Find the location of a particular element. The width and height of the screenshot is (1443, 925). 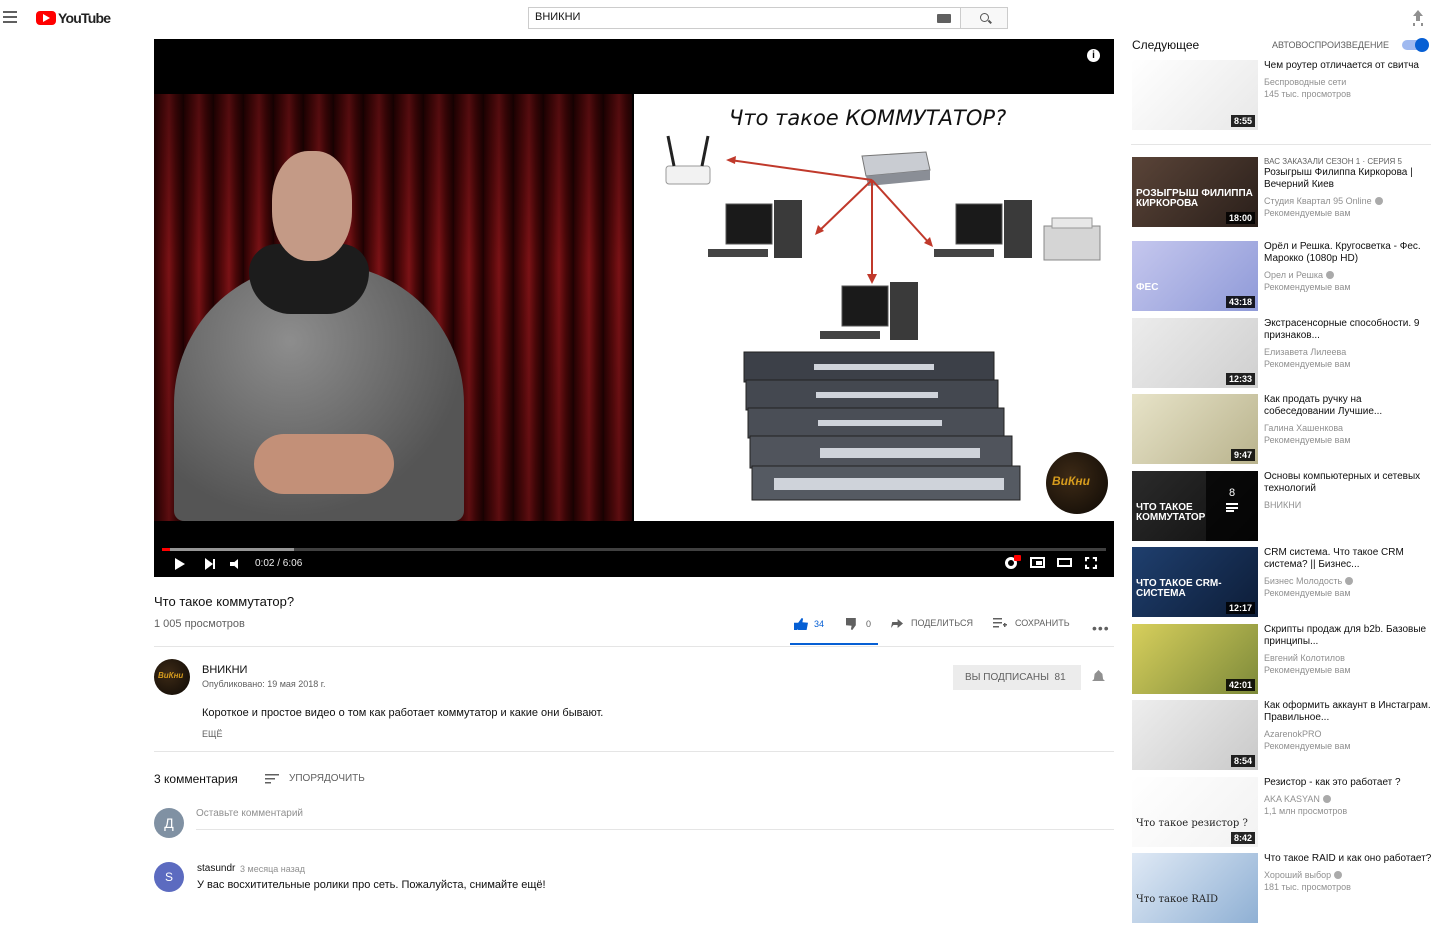

notification-bell-icon is located at coordinates (1098, 676).